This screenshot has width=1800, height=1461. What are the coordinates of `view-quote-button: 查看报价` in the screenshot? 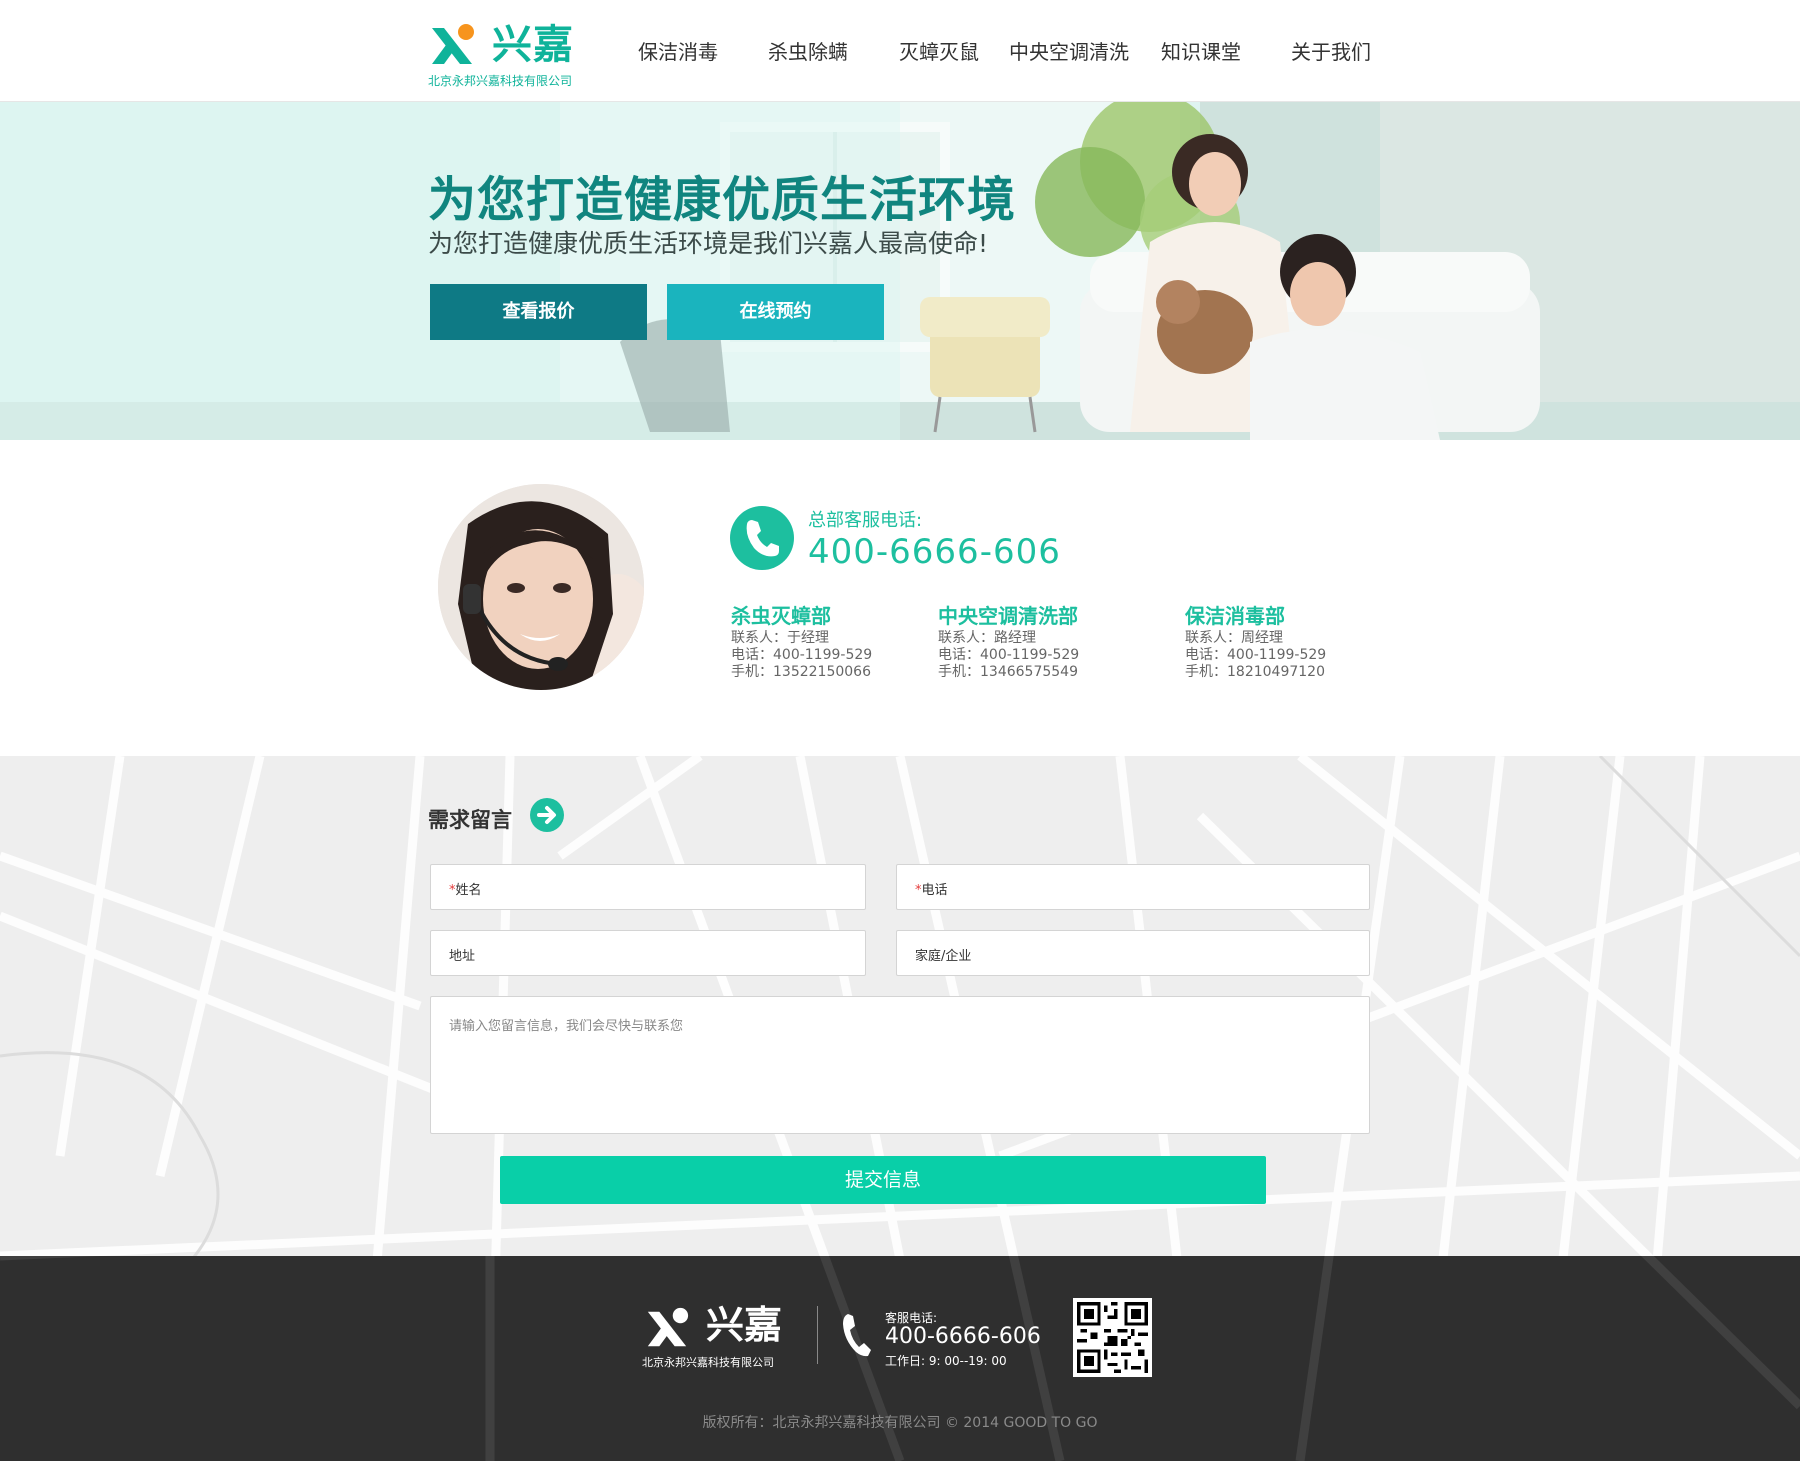 It's located at (538, 312).